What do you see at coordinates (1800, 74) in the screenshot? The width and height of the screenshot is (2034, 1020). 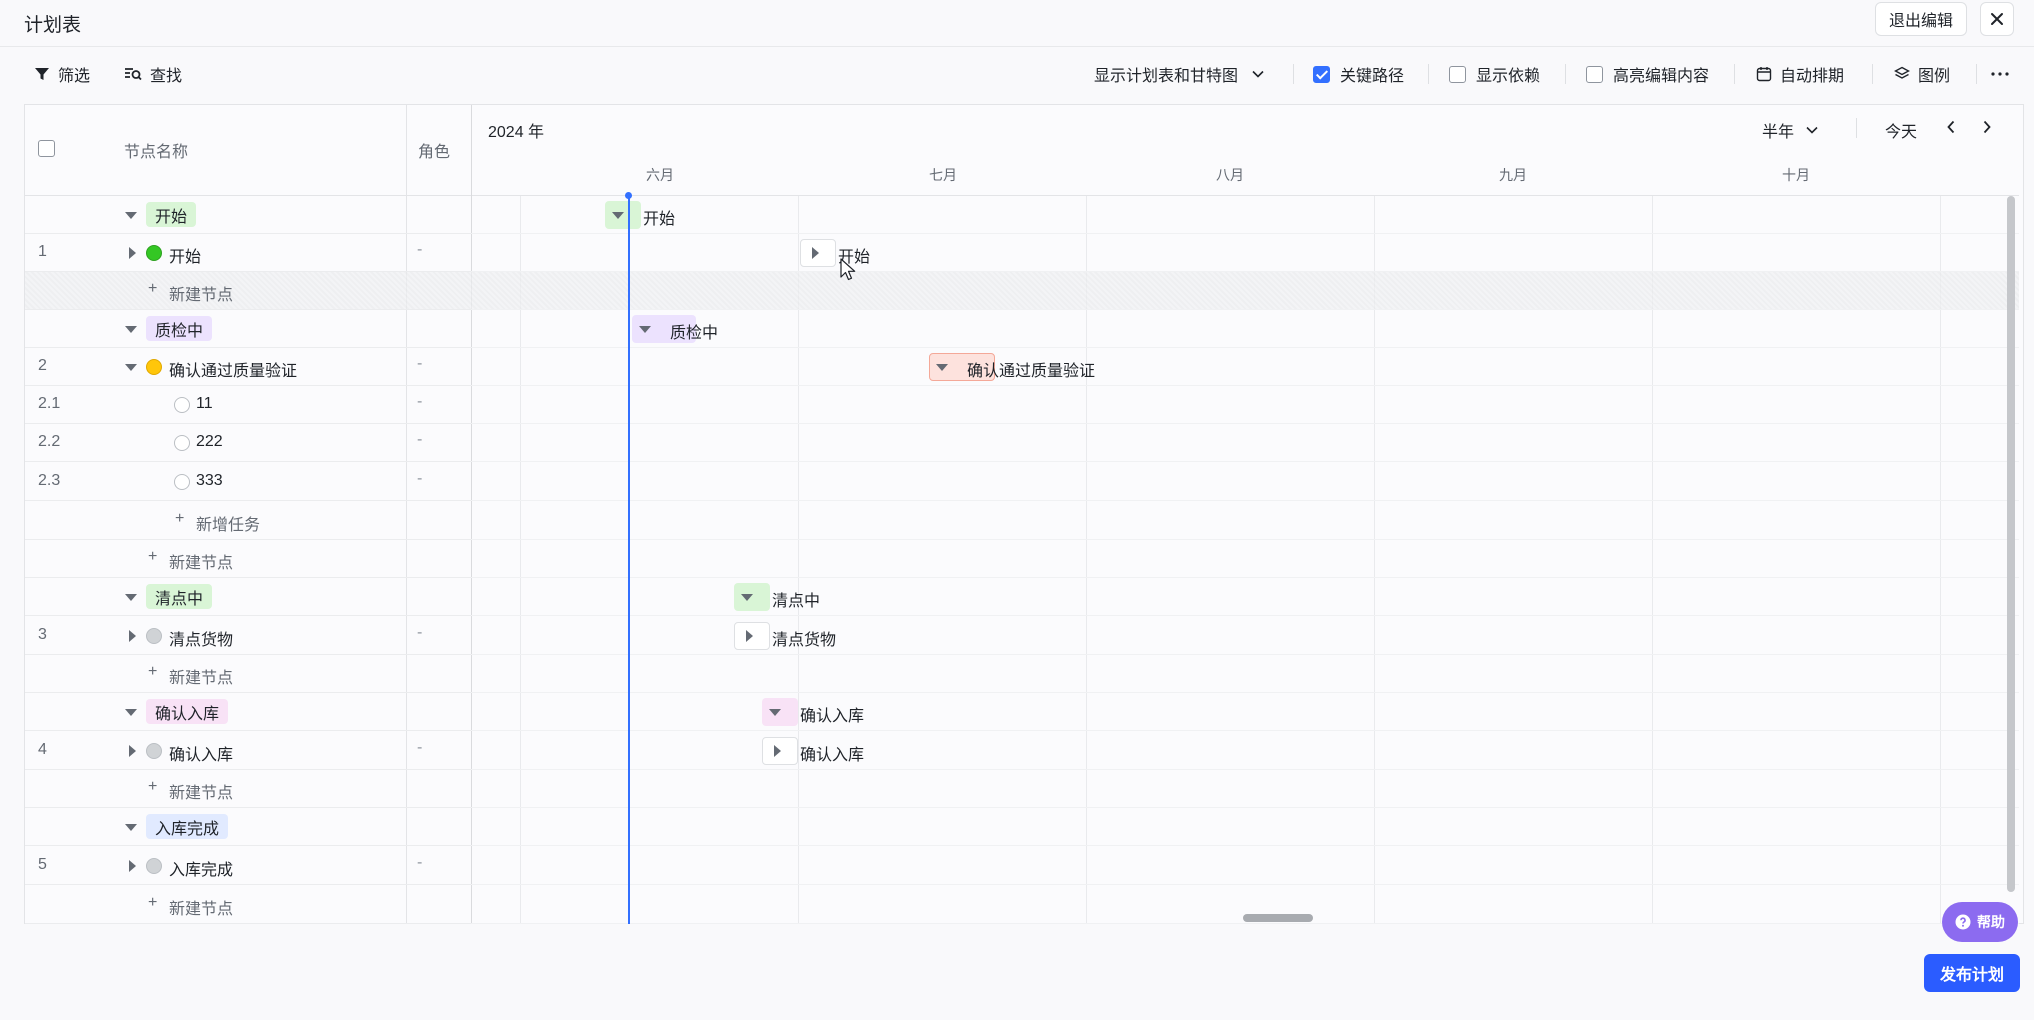 I see `auto-schedule-button: 自动排期` at bounding box center [1800, 74].